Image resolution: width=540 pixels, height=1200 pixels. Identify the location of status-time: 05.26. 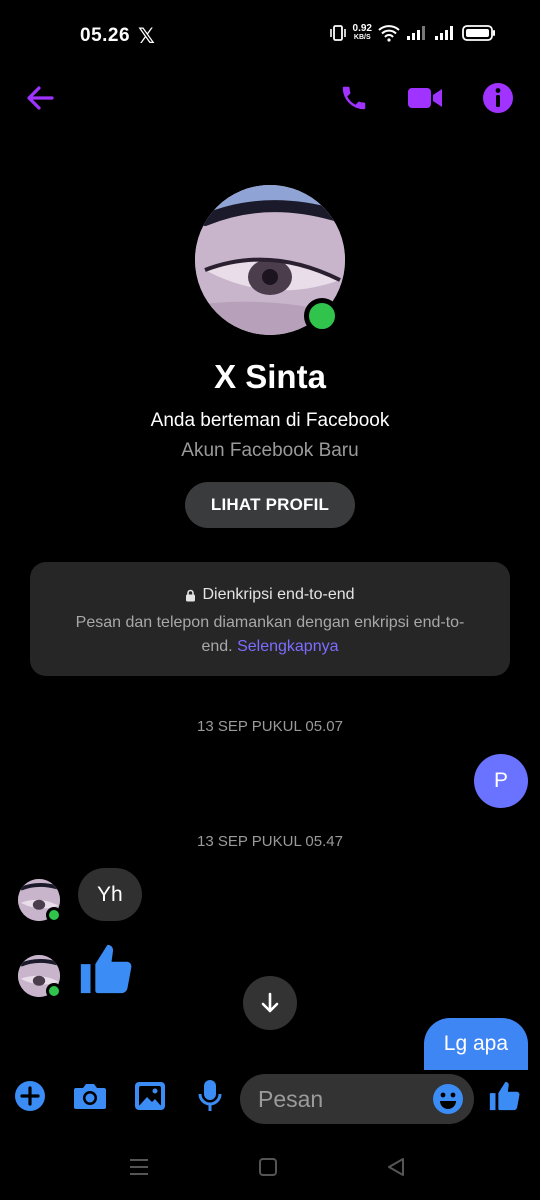
(105, 35).